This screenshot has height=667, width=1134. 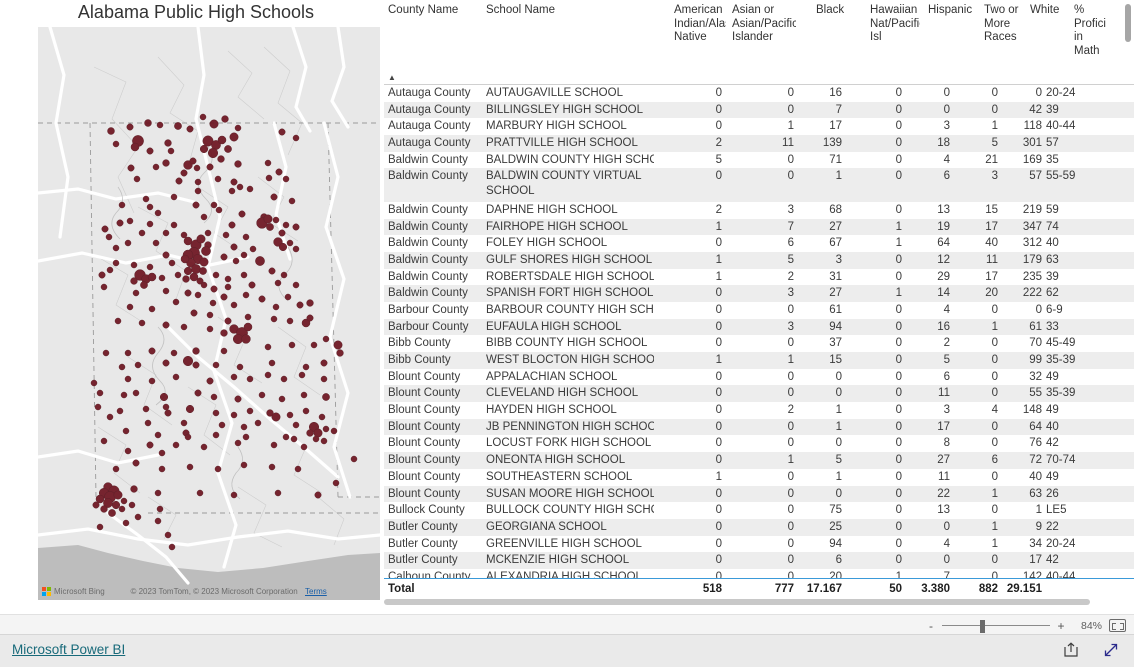 I want to click on cell-asian: 0, so click(x=790, y=443).